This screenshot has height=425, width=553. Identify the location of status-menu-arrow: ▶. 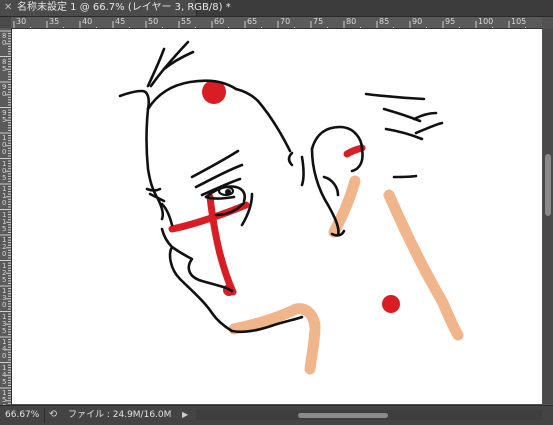
(187, 415).